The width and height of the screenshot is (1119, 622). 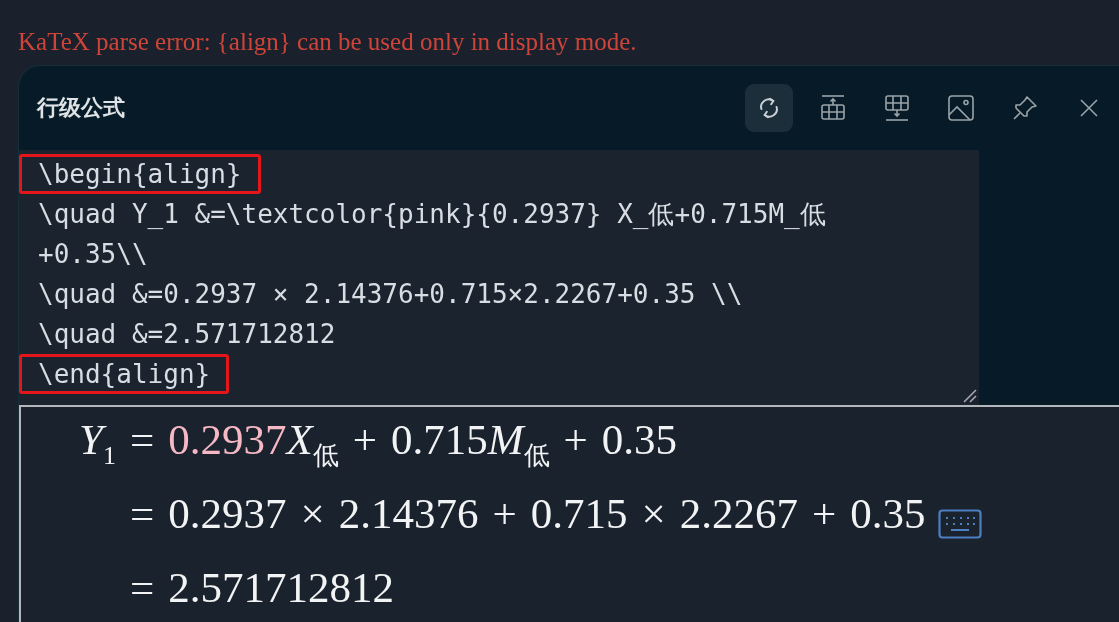 What do you see at coordinates (738, 513) in the screenshot?
I see `math-symbol: 2.2267` at bounding box center [738, 513].